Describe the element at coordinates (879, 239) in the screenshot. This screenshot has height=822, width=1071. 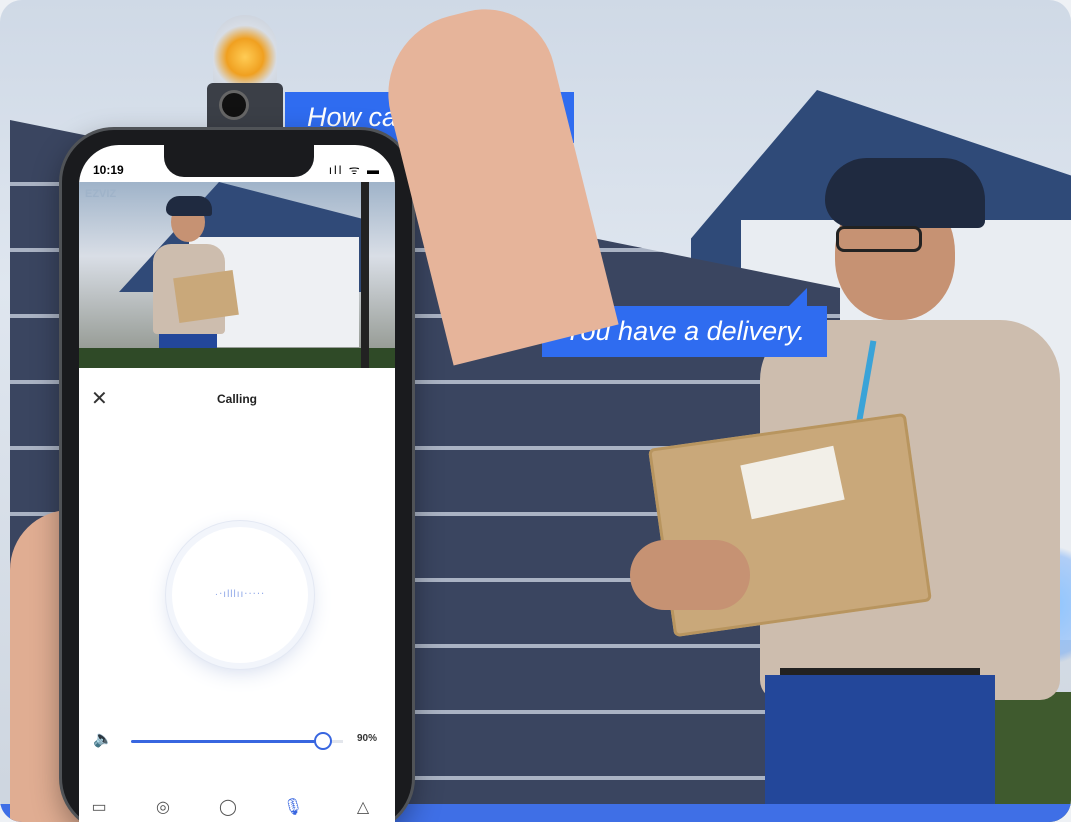
I see `delivery-man-glasses` at that location.